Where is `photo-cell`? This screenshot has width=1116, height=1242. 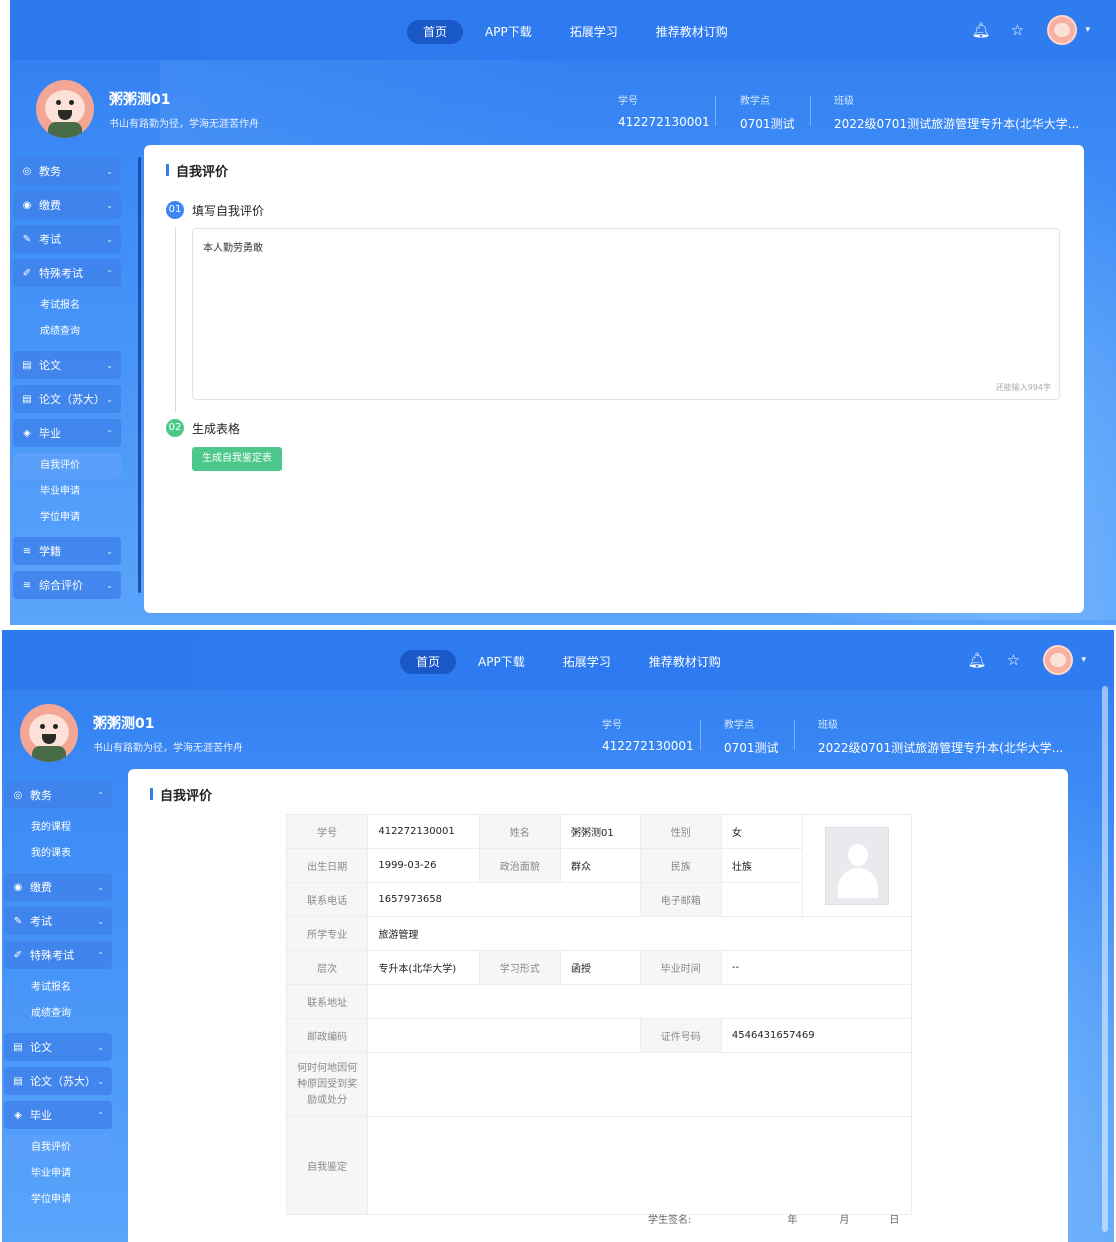 photo-cell is located at coordinates (857, 865).